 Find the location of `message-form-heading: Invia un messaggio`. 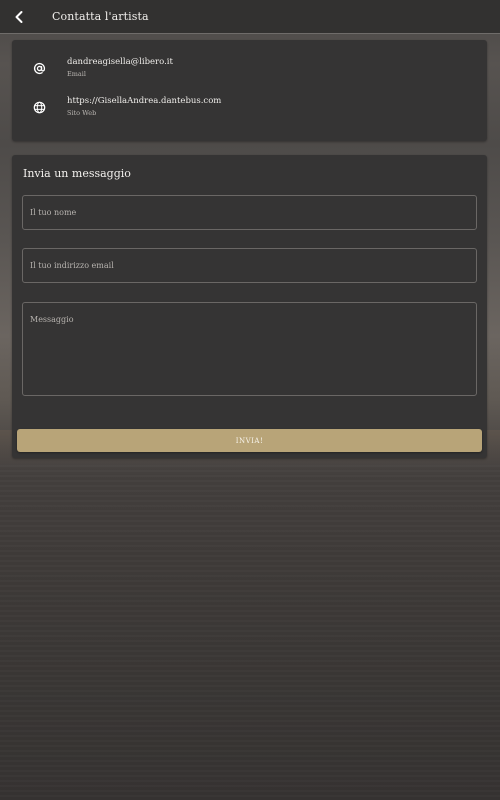

message-form-heading: Invia un messaggio is located at coordinates (77, 173).